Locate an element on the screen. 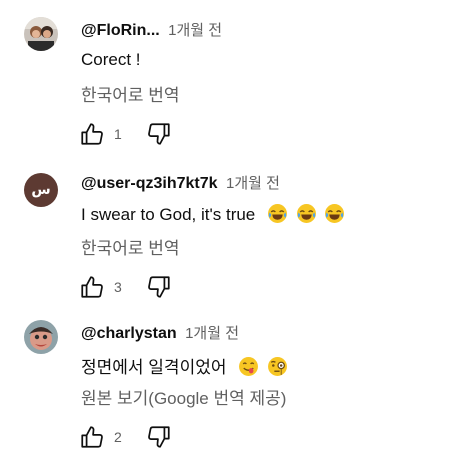 This screenshot has height=470, width=476. avatar: س is located at coordinates (41, 190).